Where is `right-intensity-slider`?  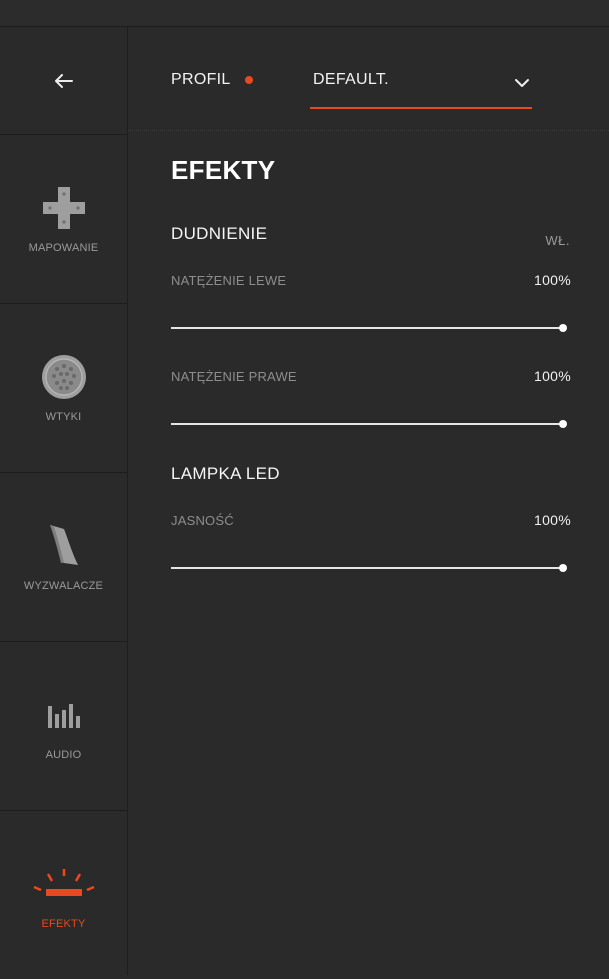 right-intensity-slider is located at coordinates (370, 424).